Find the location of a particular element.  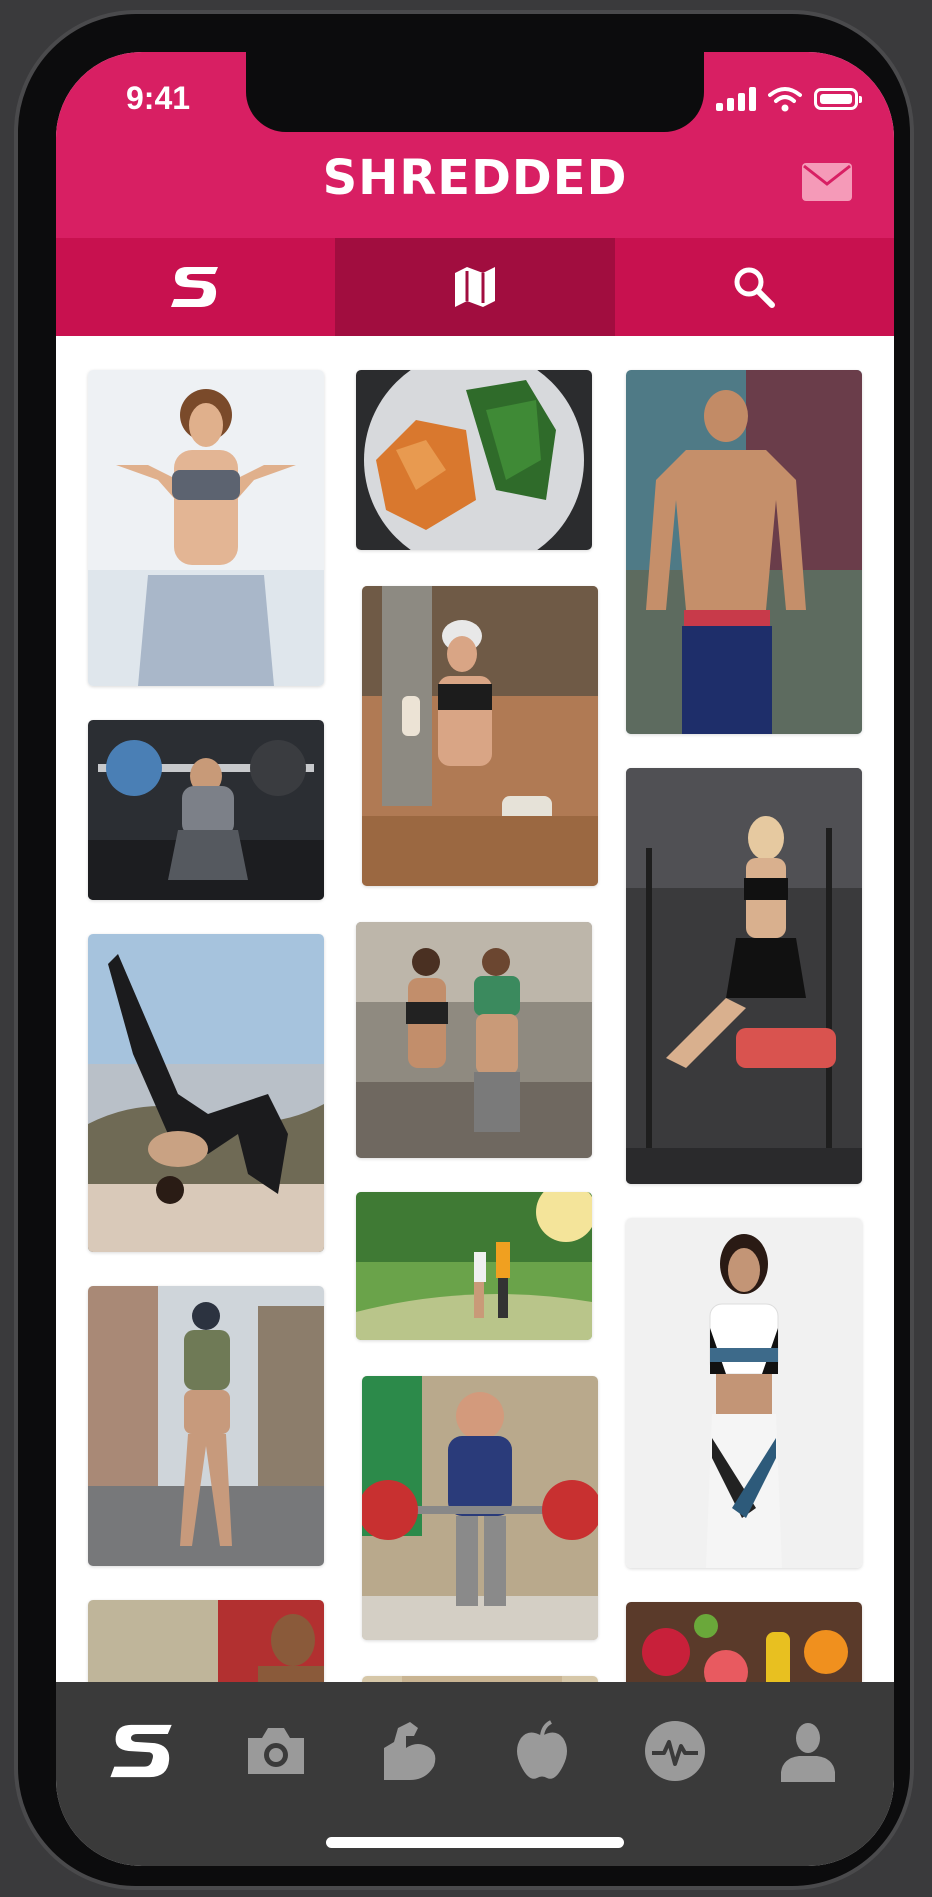

nav-camera is located at coordinates (276, 1751).